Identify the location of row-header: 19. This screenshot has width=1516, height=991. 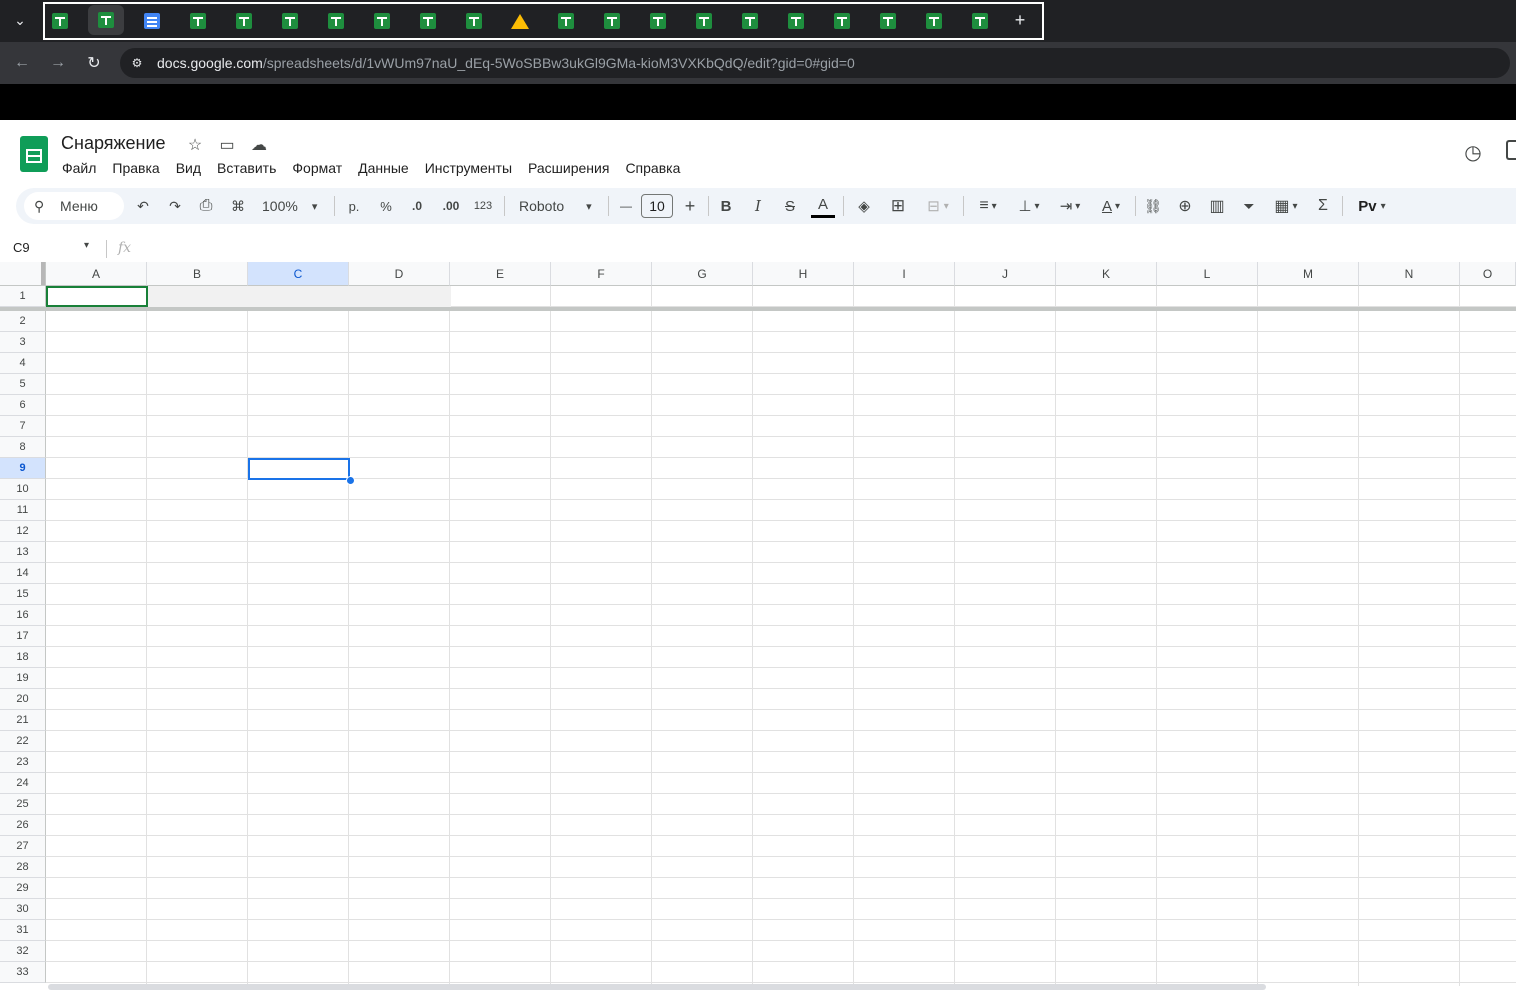
(23, 678).